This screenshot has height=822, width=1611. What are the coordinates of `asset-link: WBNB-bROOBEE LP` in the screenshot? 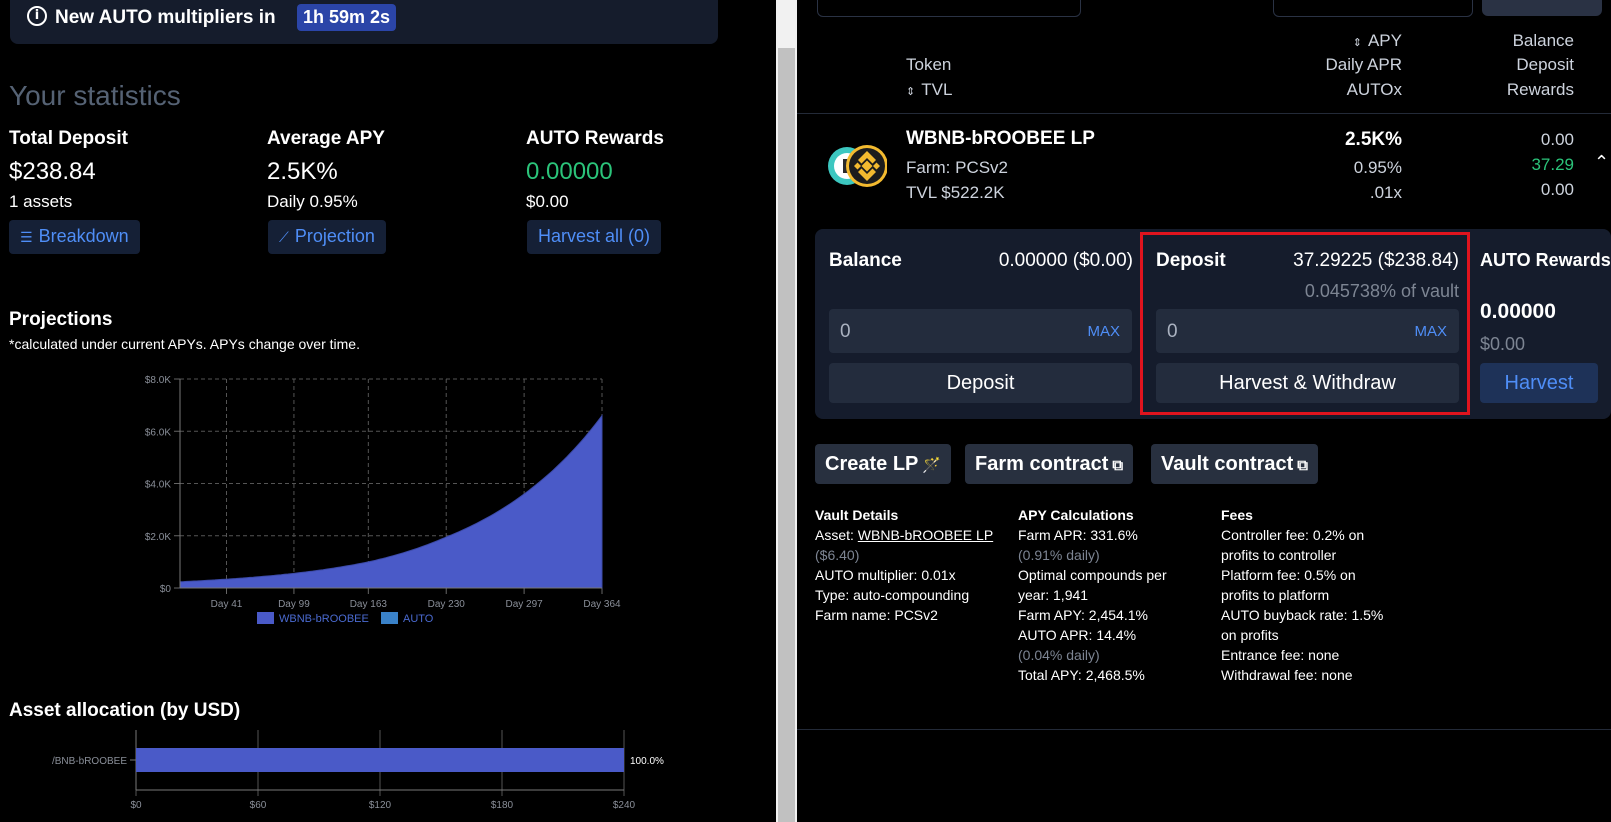 It's located at (925, 535).